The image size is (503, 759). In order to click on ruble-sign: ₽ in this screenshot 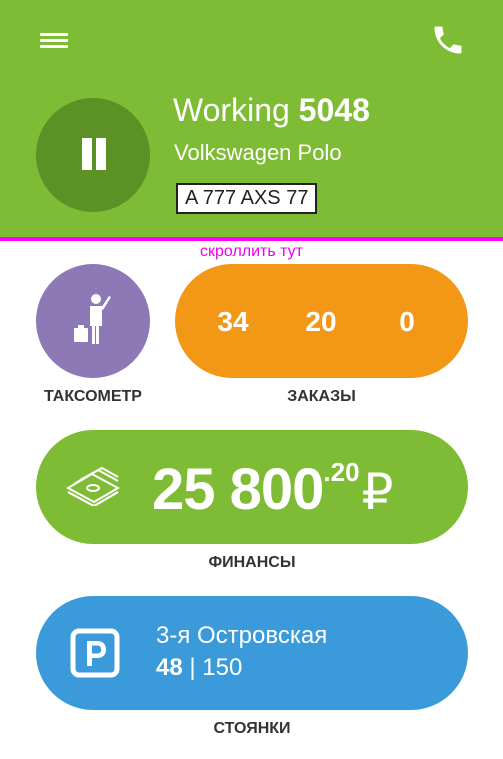, I will do `click(377, 492)`.